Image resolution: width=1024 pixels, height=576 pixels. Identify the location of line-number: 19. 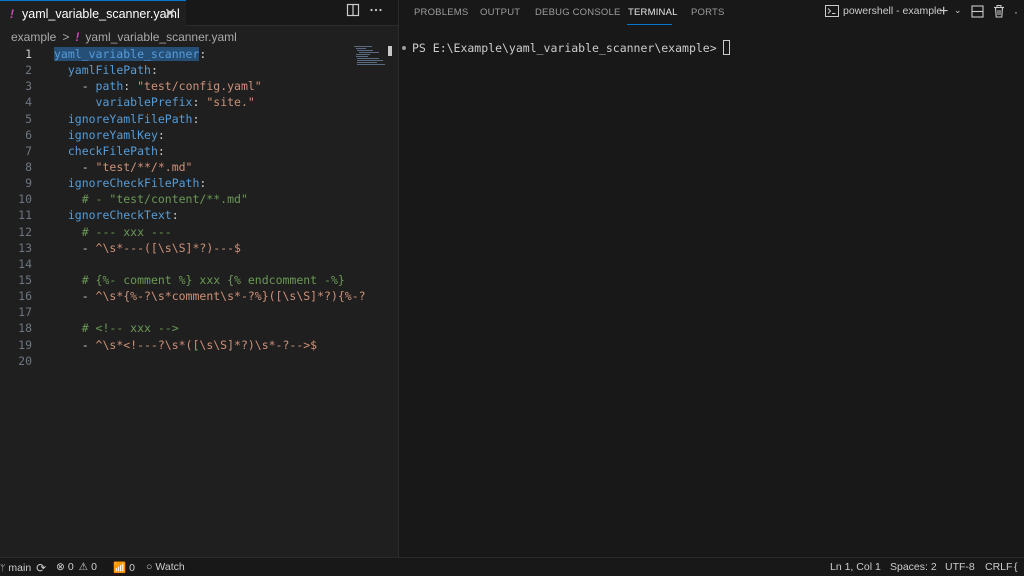
(25, 344).